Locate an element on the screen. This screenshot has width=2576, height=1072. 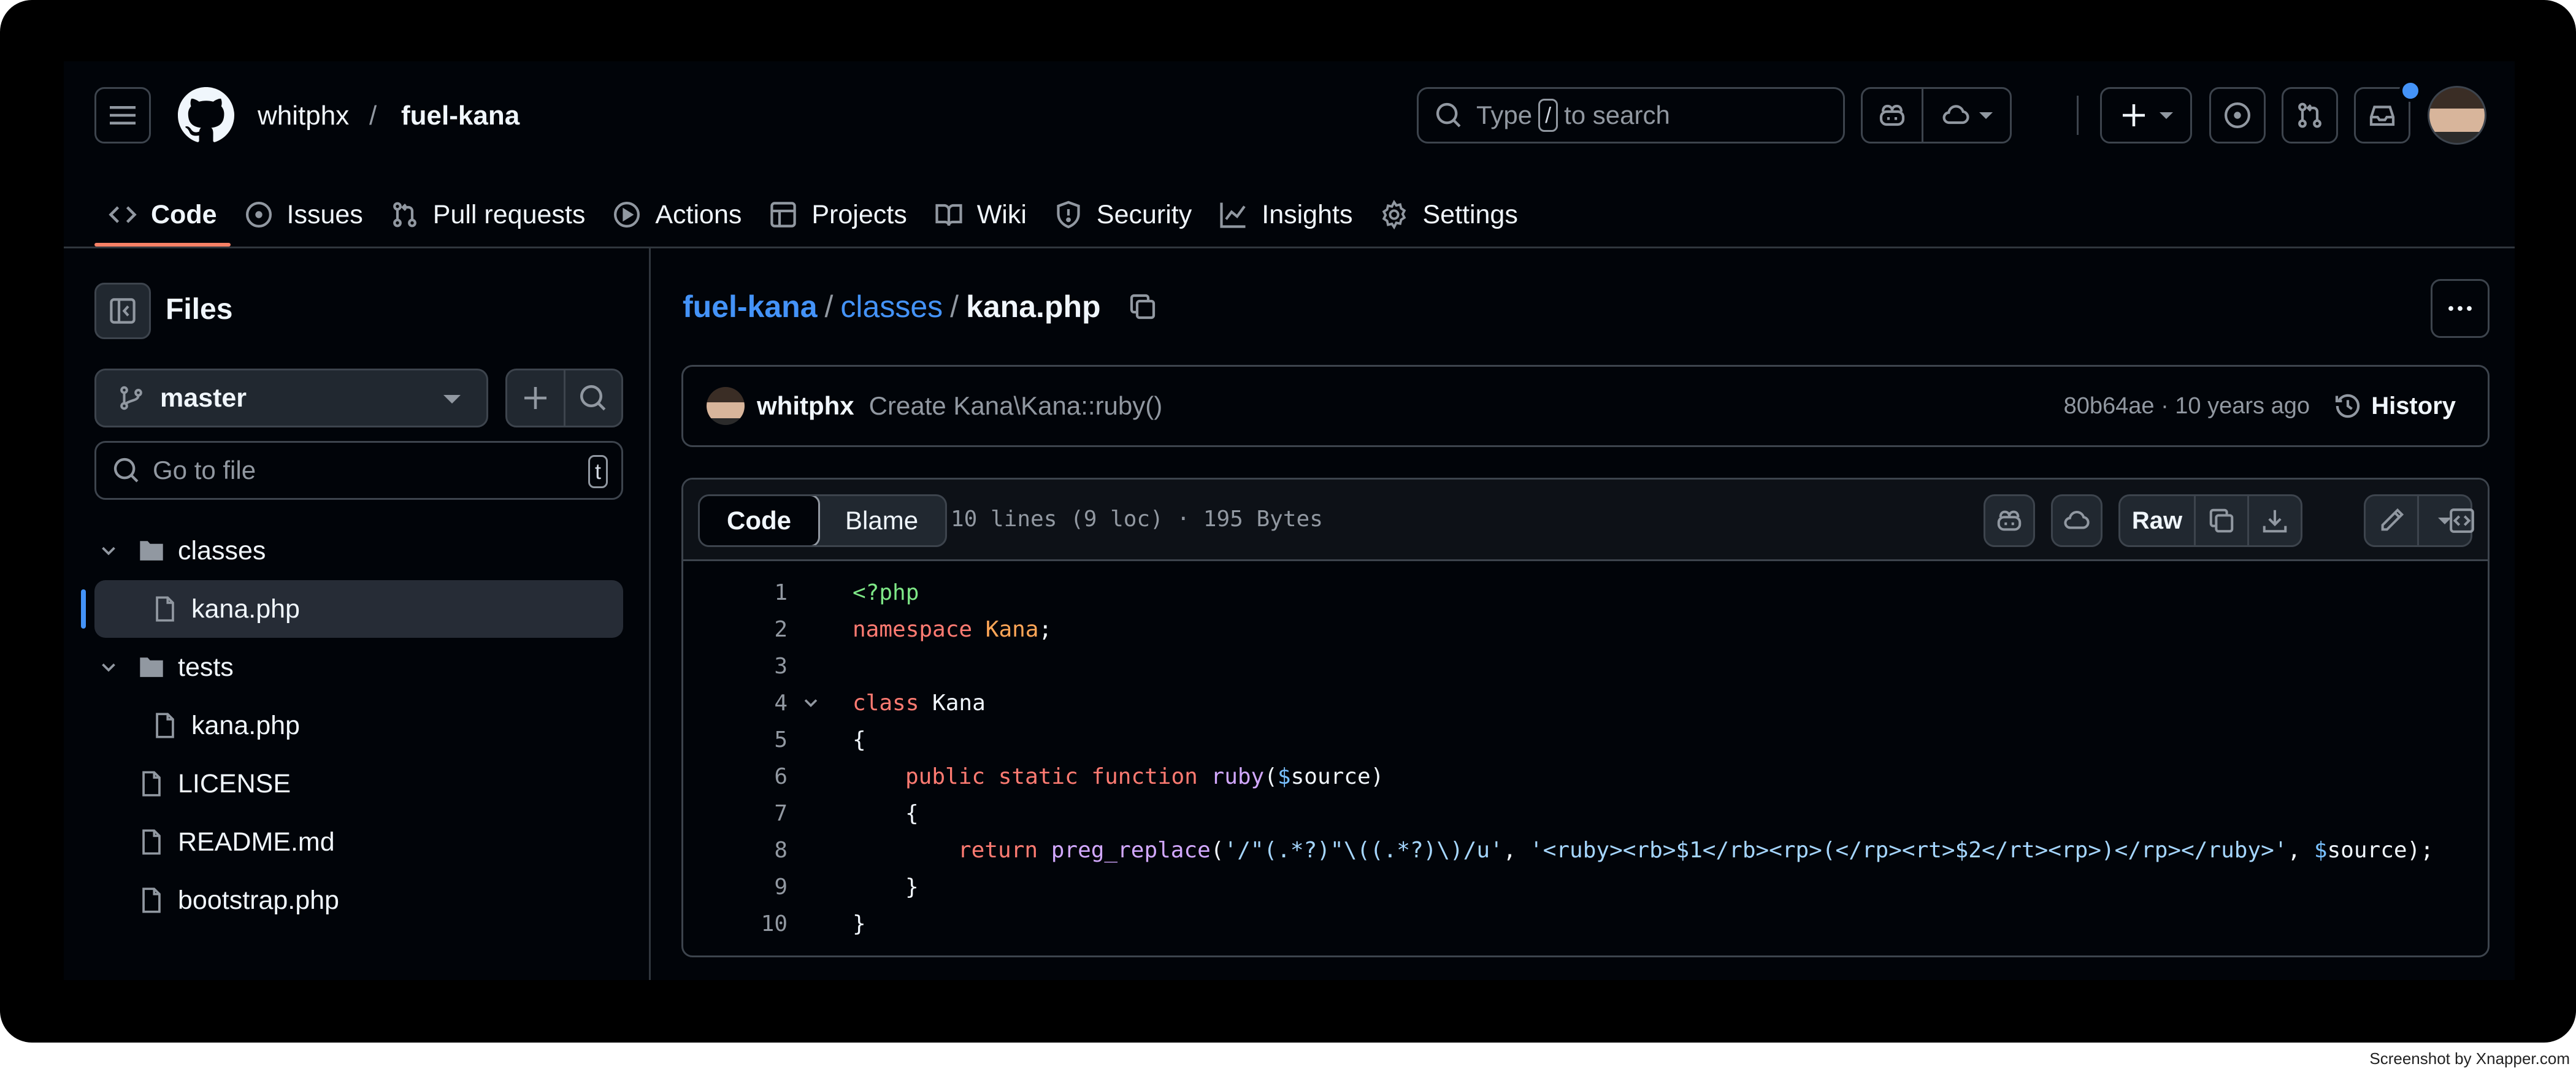
tree-folder-tests: tests is located at coordinates (358, 667).